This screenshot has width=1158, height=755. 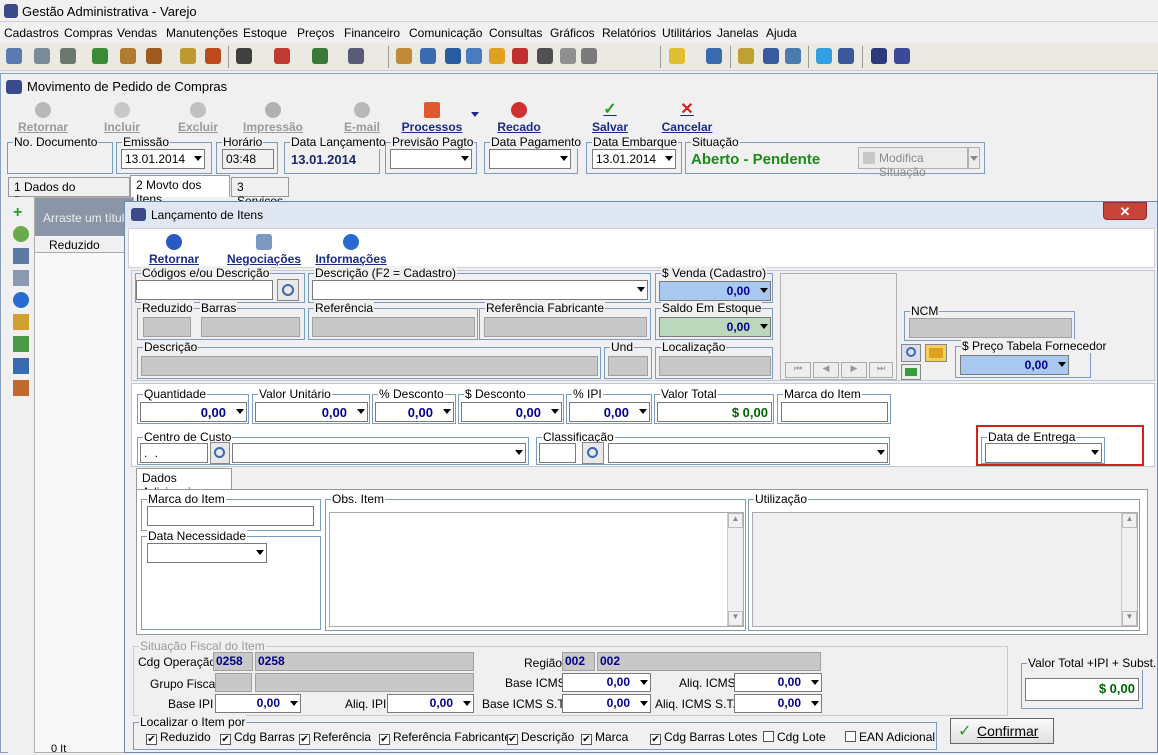 What do you see at coordinates (220, 453) in the screenshot?
I see `centro-custo-search-button` at bounding box center [220, 453].